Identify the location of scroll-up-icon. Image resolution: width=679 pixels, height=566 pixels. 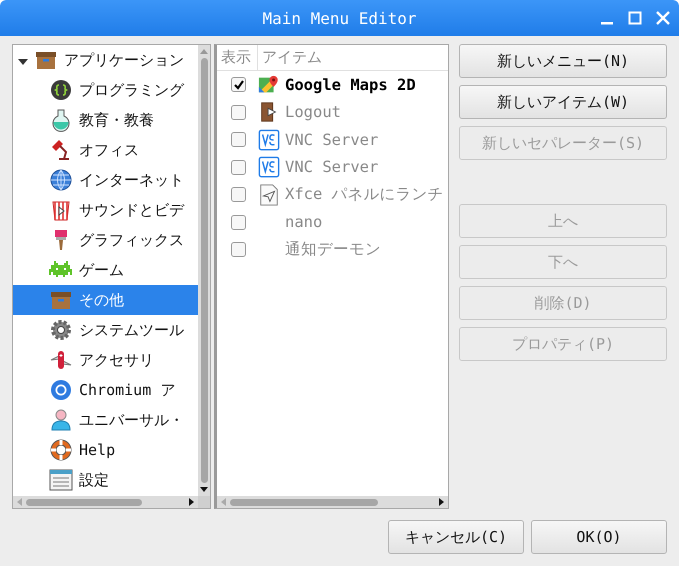
(204, 51).